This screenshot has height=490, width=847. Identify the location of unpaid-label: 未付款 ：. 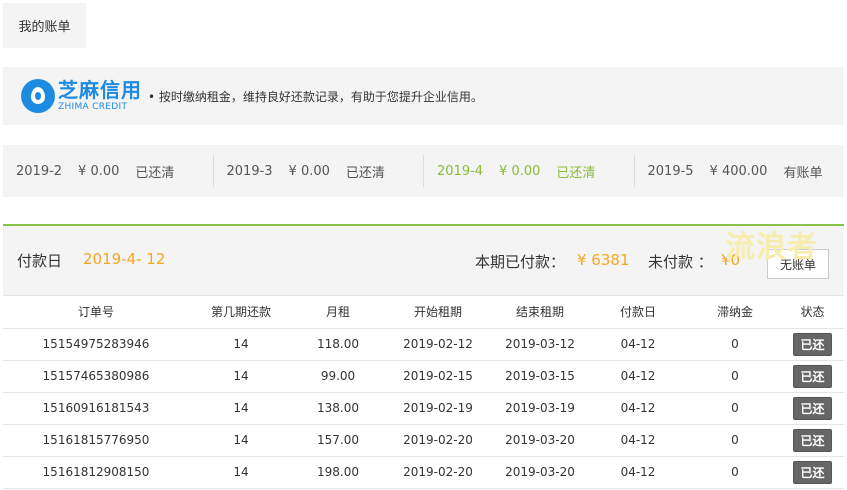
(680, 262).